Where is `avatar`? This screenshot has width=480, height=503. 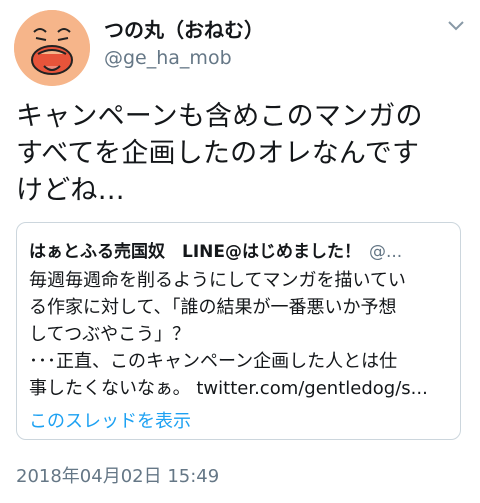 avatar is located at coordinates (52, 48).